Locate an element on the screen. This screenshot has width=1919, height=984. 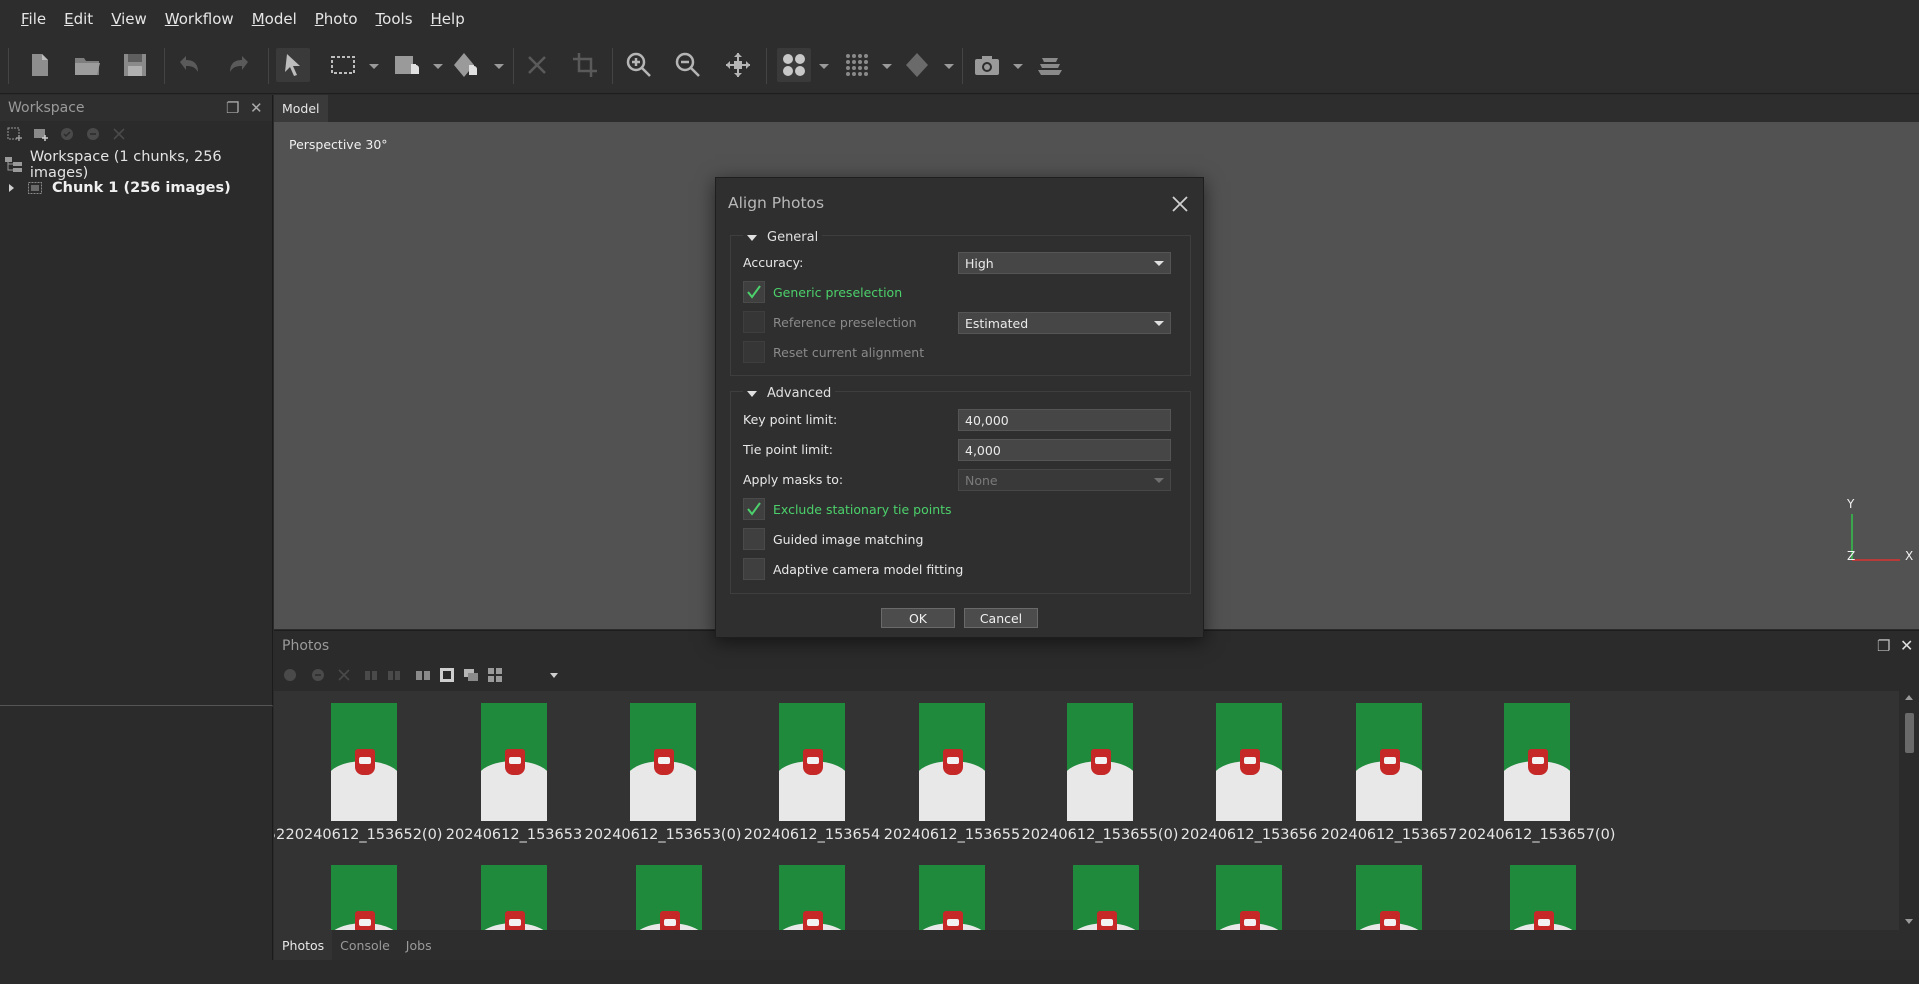
delete-icon is located at coordinates (537, 65).